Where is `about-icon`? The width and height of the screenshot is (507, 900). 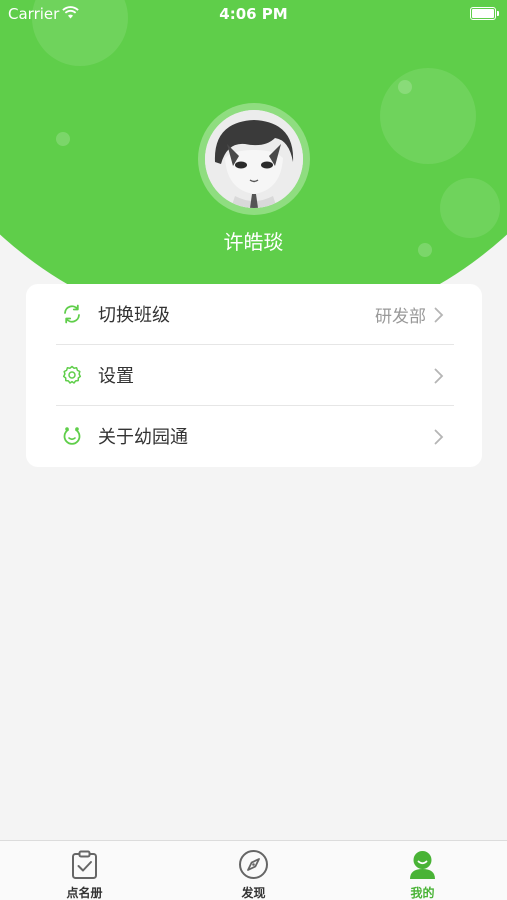 about-icon is located at coordinates (72, 436).